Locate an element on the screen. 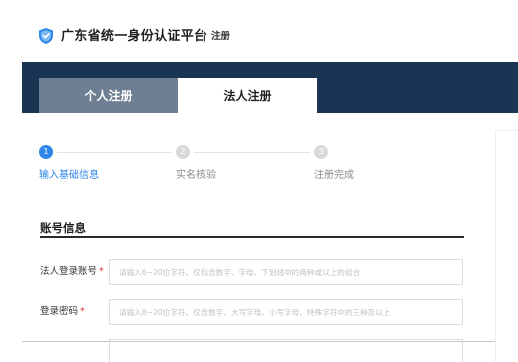 Image resolution: width=518 pixels, height=362 pixels. step-3-label: 注册完成 is located at coordinates (334, 175).